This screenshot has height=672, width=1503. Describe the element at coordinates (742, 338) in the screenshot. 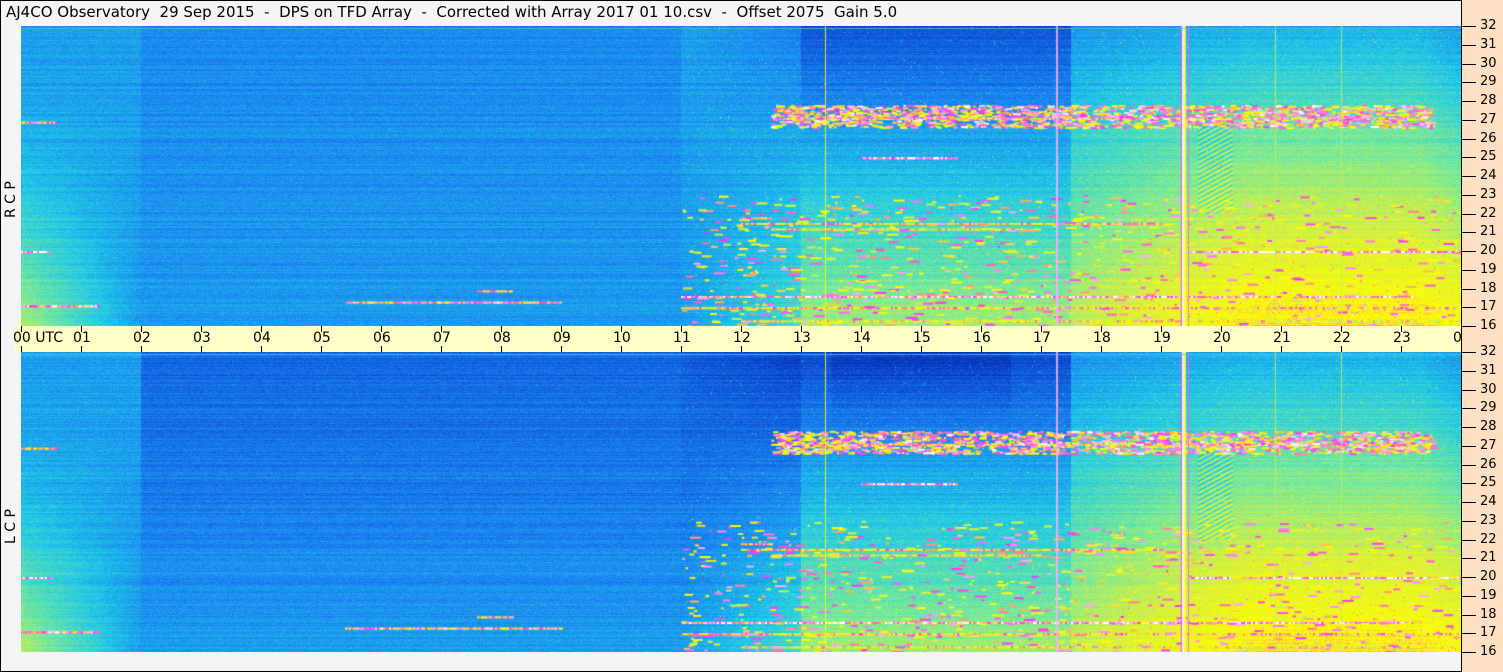

I see `time-tick-label: 12` at that location.